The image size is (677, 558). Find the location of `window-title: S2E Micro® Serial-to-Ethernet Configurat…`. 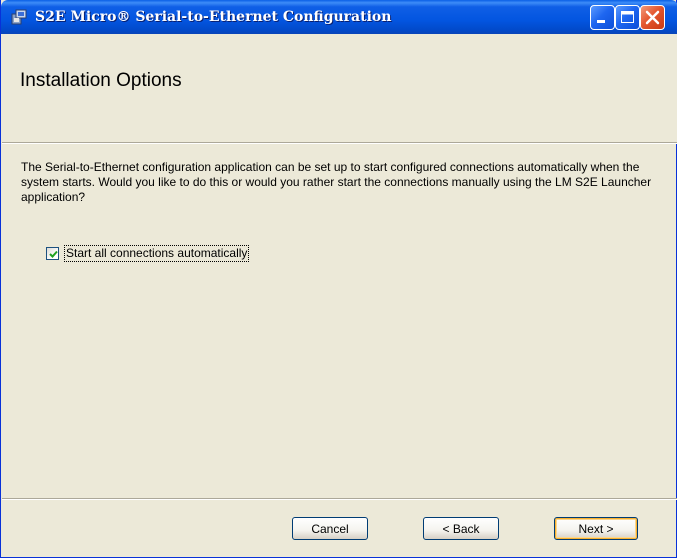

window-title: S2E Micro® Serial-to-Ethernet Configurat… is located at coordinates (213, 17).